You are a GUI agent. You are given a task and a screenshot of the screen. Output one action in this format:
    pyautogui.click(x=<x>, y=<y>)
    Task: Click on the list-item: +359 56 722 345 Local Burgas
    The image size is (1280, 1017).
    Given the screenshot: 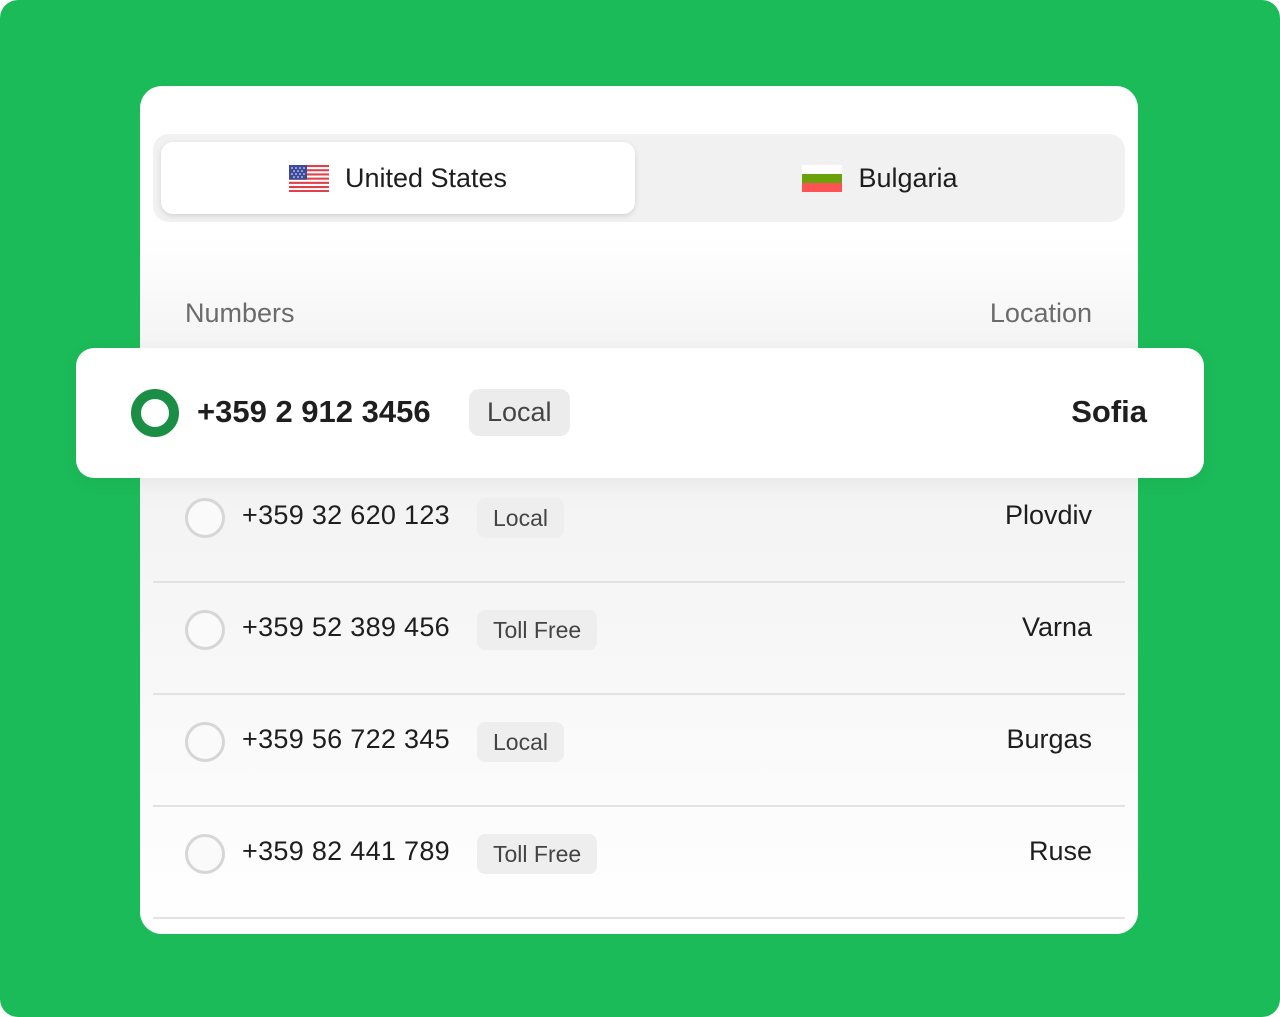 What is the action you would take?
    pyautogui.click(x=639, y=750)
    